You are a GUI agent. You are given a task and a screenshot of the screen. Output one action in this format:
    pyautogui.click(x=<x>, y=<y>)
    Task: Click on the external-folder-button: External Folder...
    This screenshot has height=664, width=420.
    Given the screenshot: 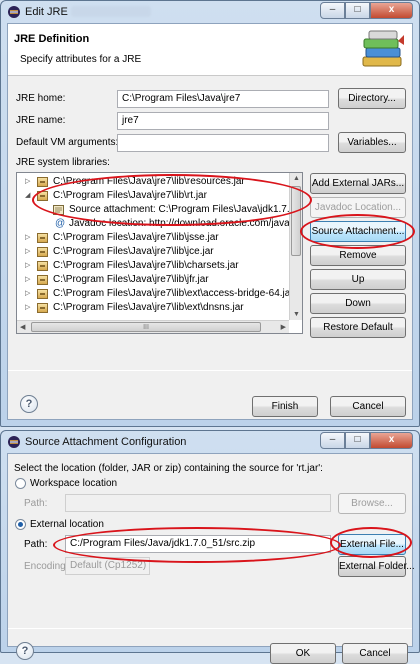 What is the action you would take?
    pyautogui.click(x=376, y=566)
    